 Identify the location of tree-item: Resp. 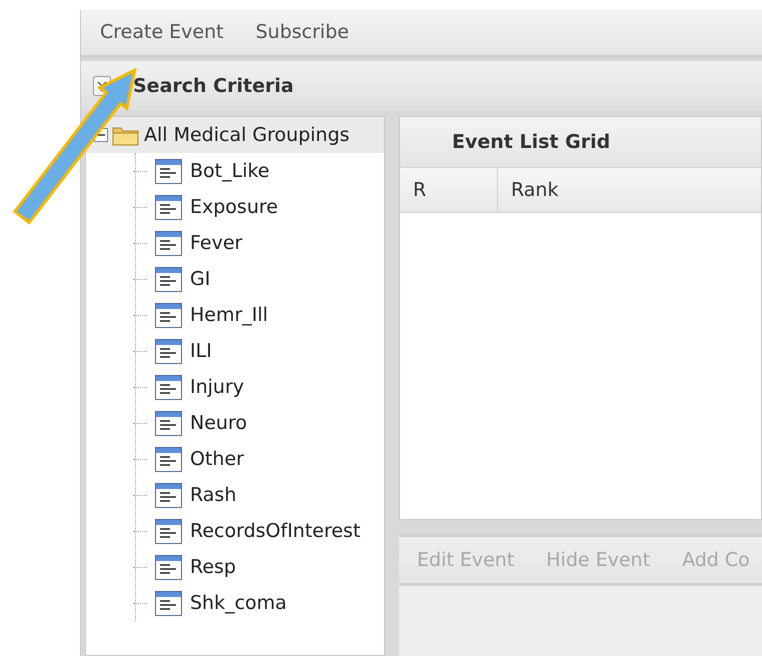
(213, 567).